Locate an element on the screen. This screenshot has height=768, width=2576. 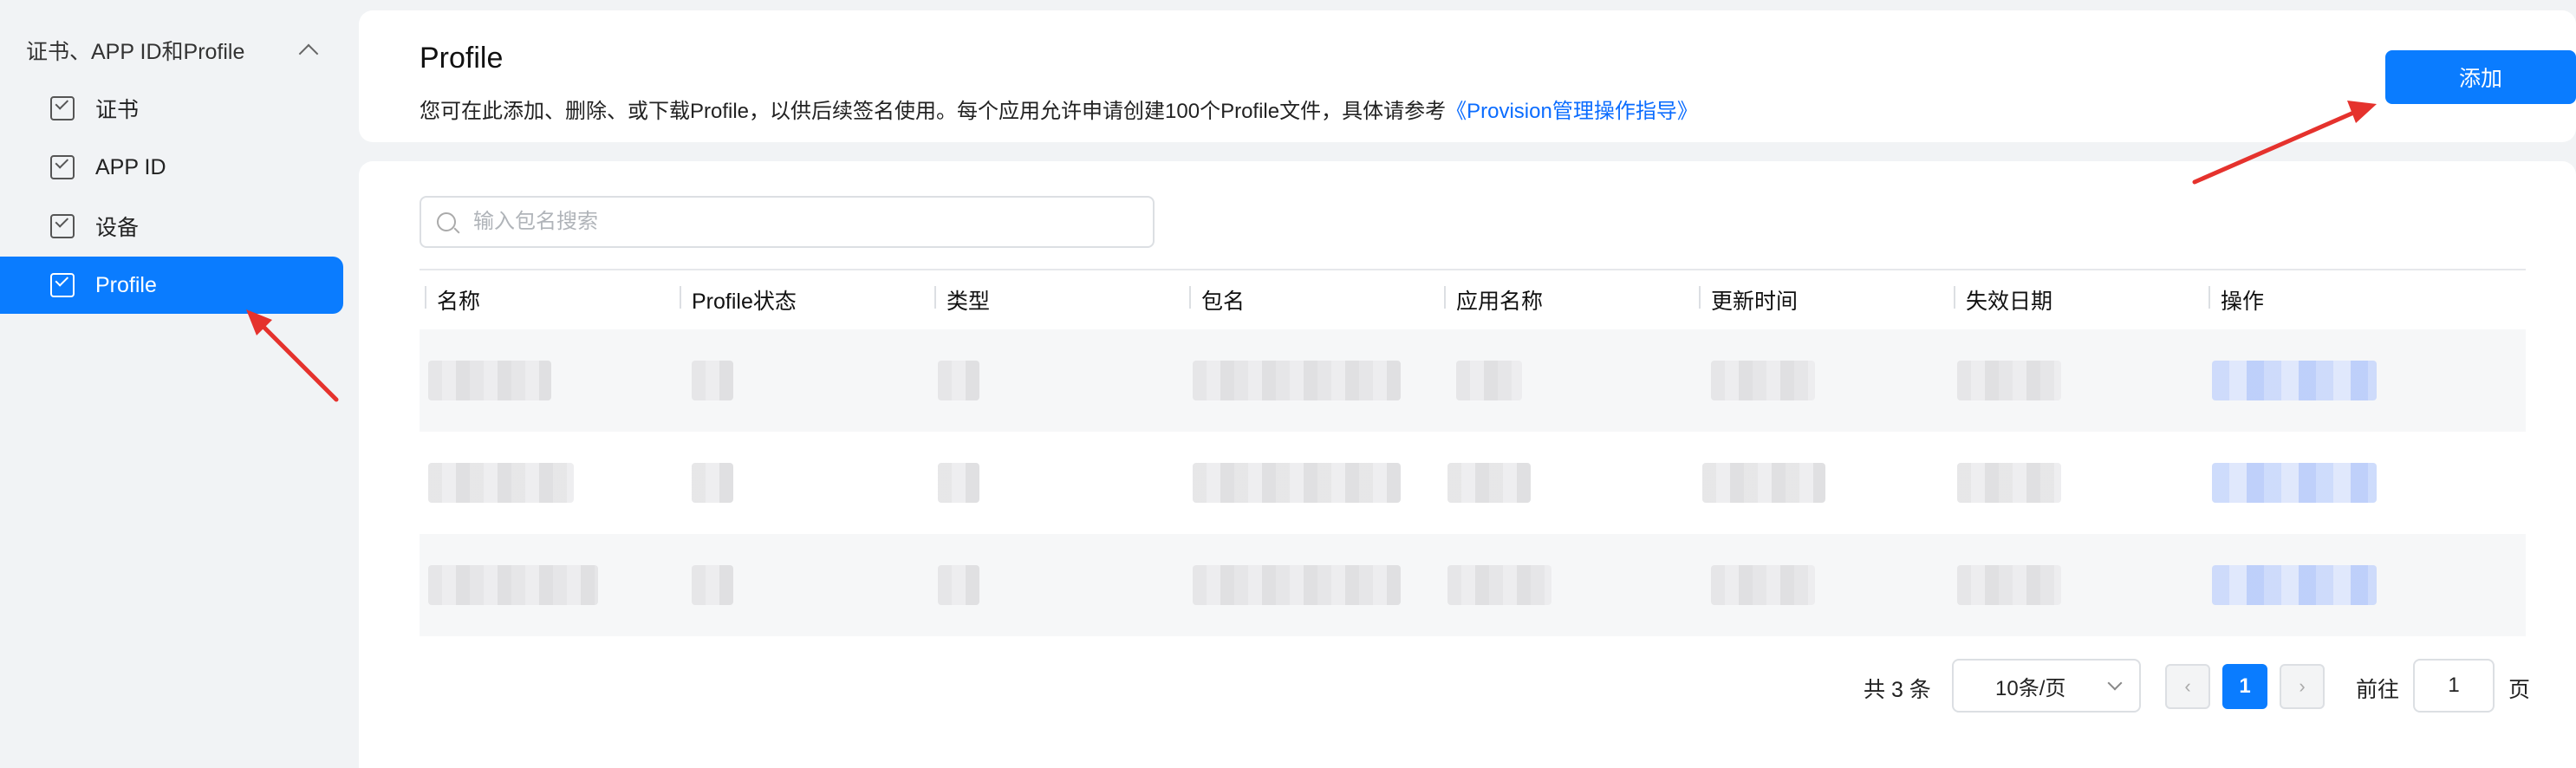
column-header-updated: 更新时间 is located at coordinates (1821, 300).